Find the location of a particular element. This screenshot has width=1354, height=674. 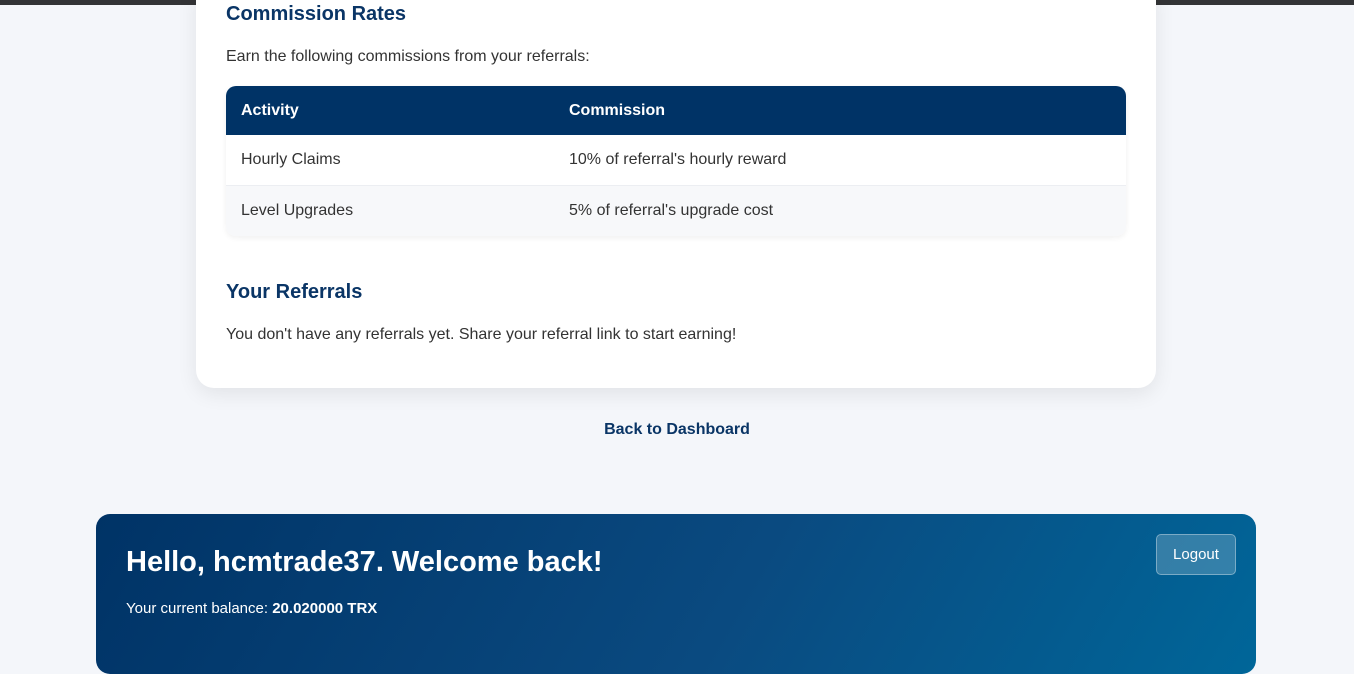

commission-cell: 5% of referral's upgrade cost is located at coordinates (840, 210).